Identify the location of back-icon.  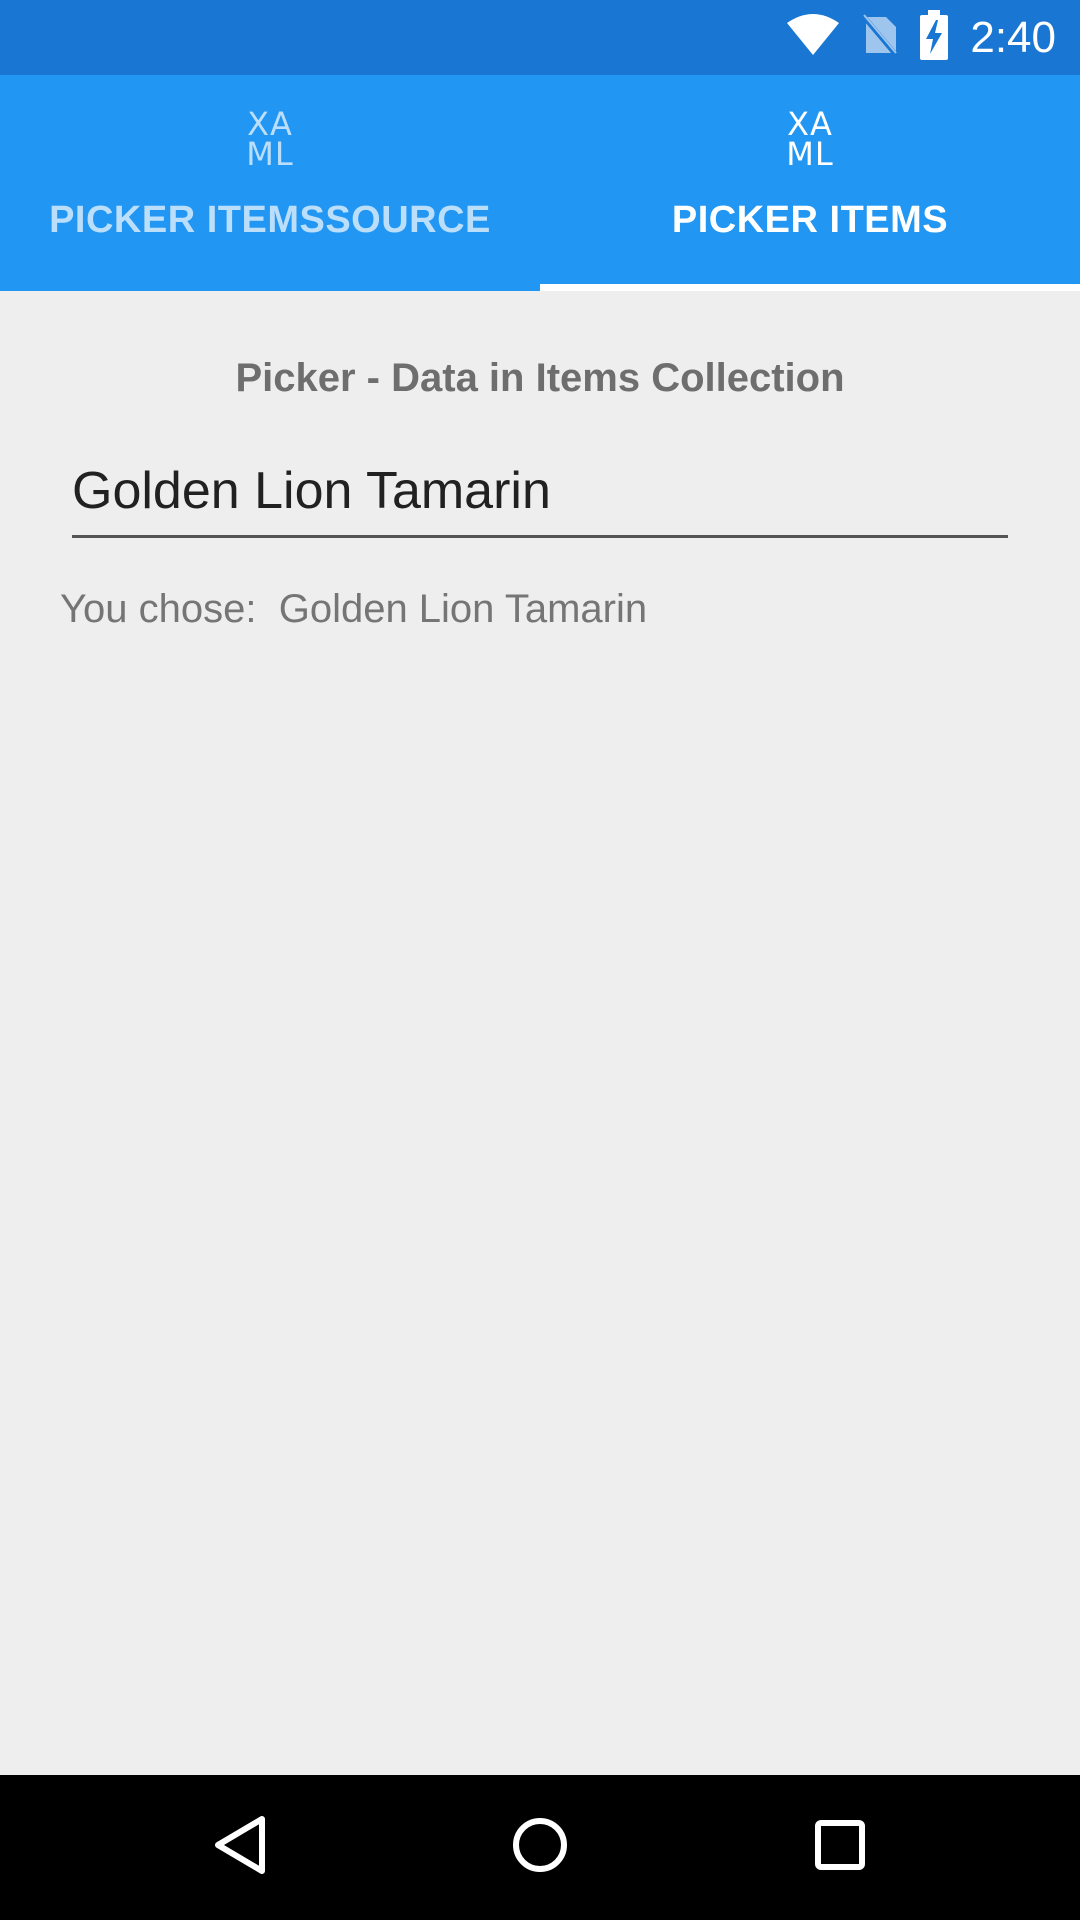
(240, 1847).